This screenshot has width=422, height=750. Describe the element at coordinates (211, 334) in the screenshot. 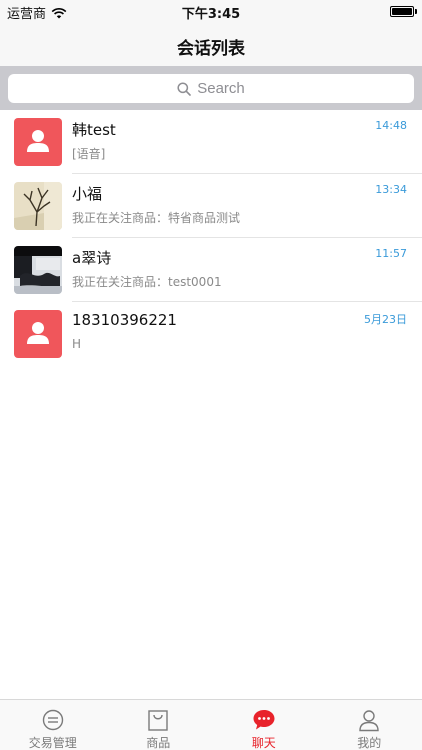

I see `conversation-row: 18310396221 H 5月23日` at that location.